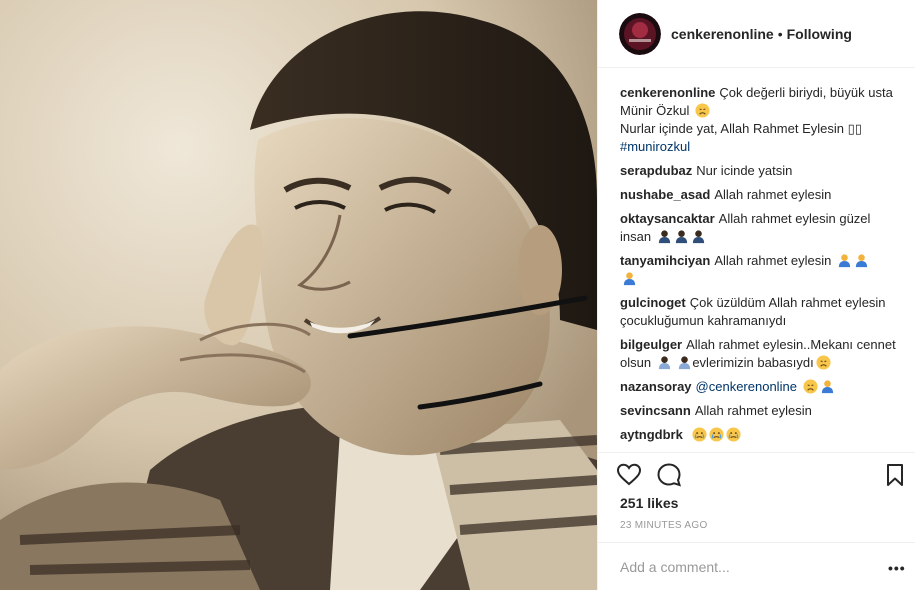  Describe the element at coordinates (897, 568) in the screenshot. I see `more-options-button: •••` at that location.